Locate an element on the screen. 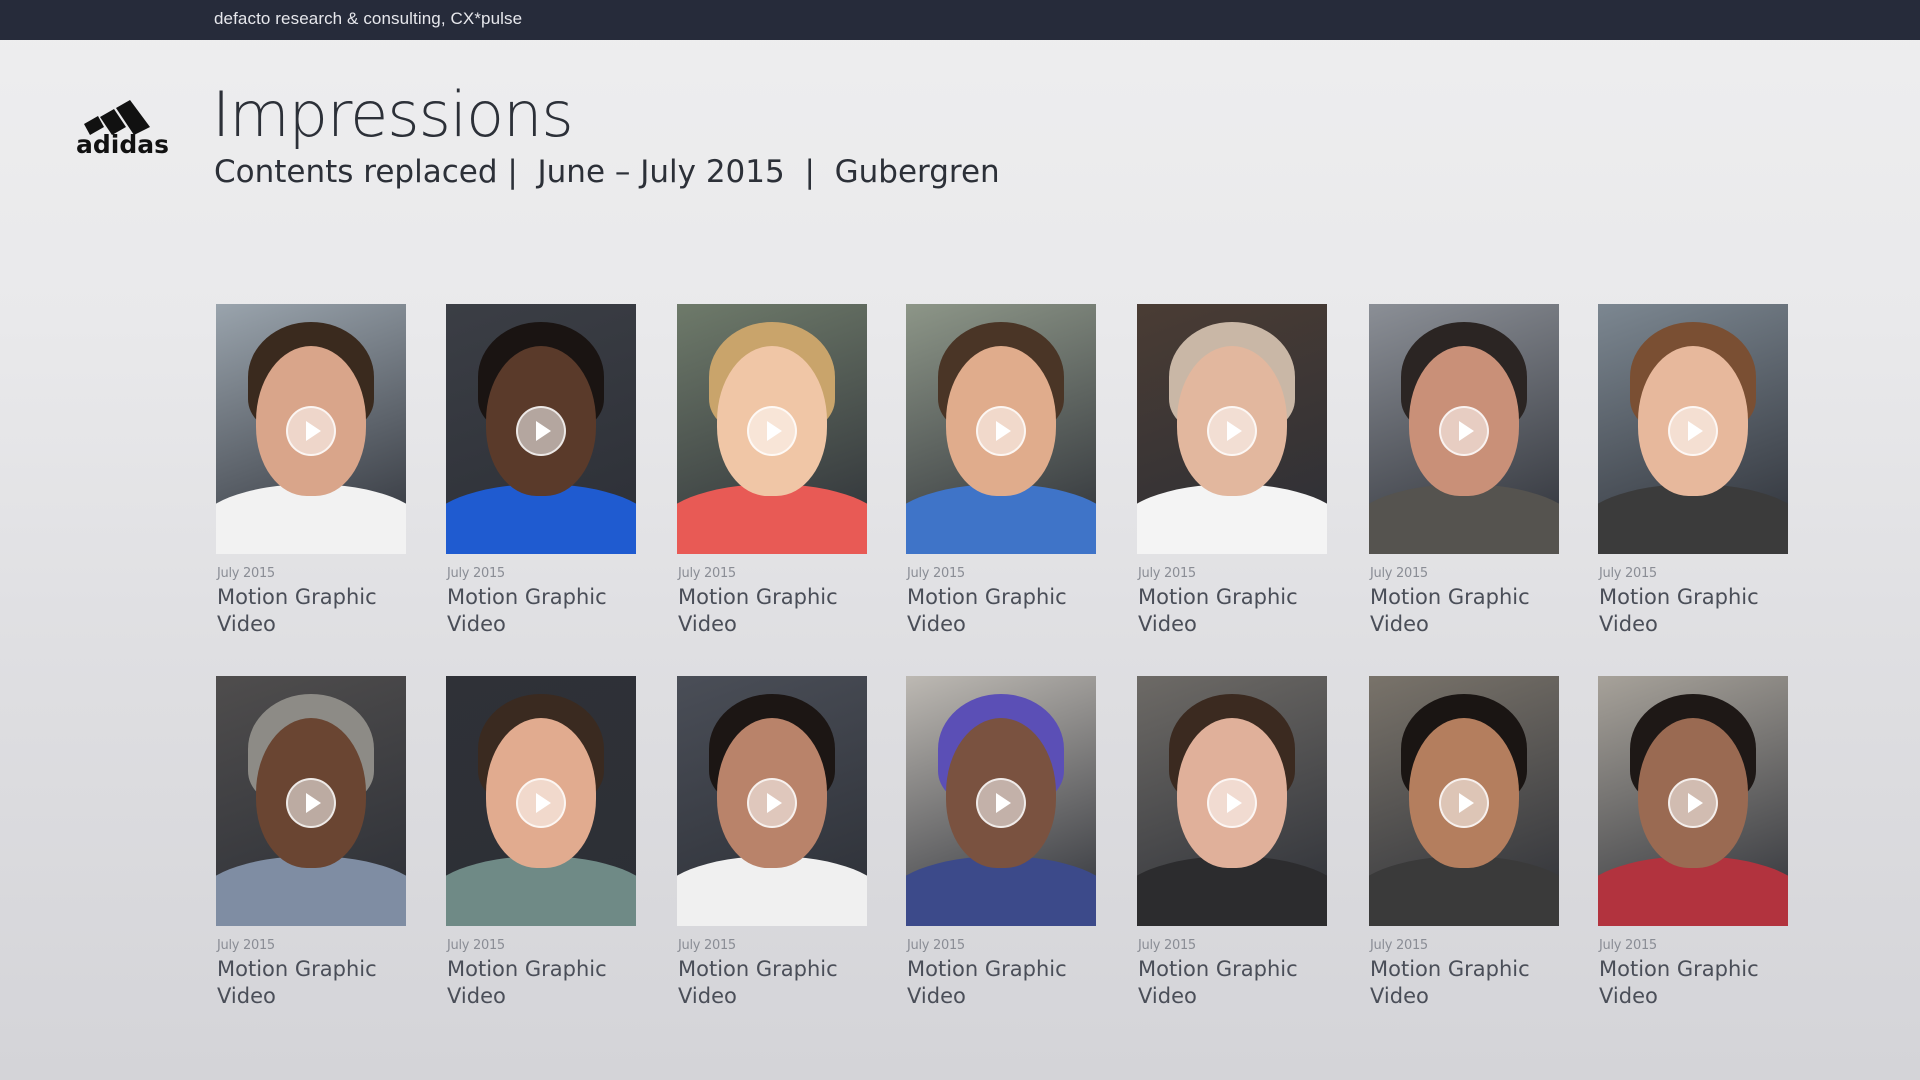  svg-text: adidas is located at coordinates (122, 143).